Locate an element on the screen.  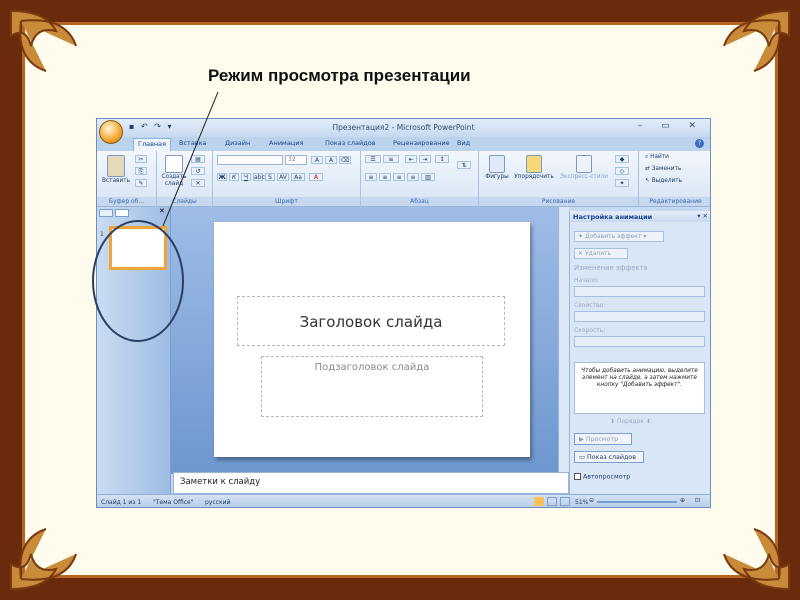
pointer-line is located at coordinates (190, 159).